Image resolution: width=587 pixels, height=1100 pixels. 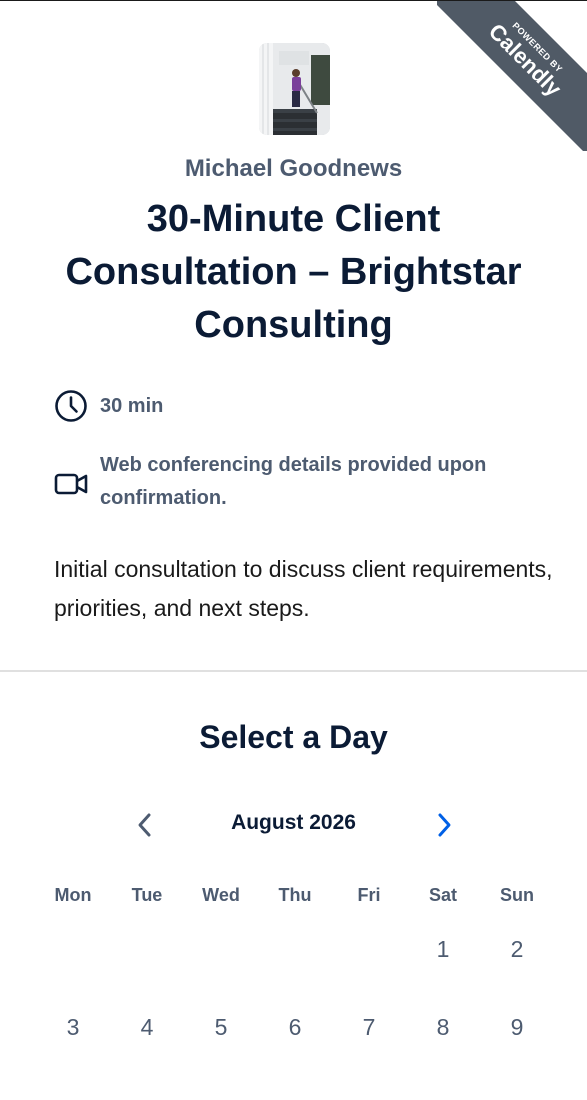 I want to click on duration-text: 30 min, so click(x=132, y=406).